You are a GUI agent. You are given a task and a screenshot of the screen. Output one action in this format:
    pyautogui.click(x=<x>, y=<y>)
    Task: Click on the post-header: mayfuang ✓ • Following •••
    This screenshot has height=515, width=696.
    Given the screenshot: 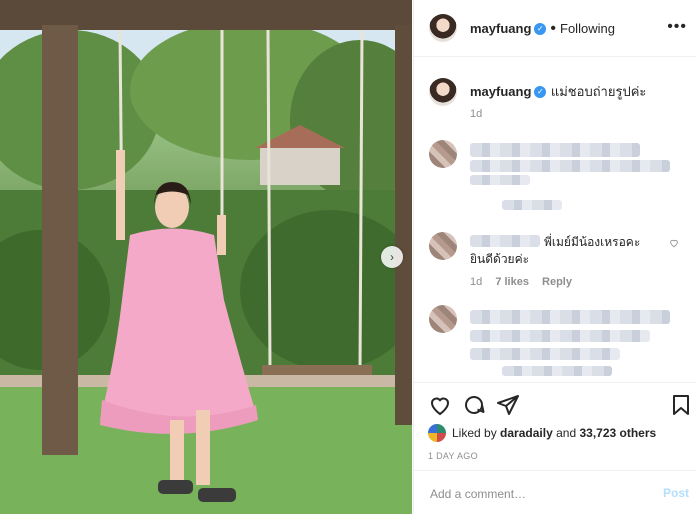 What is the action you would take?
    pyautogui.click(x=555, y=28)
    